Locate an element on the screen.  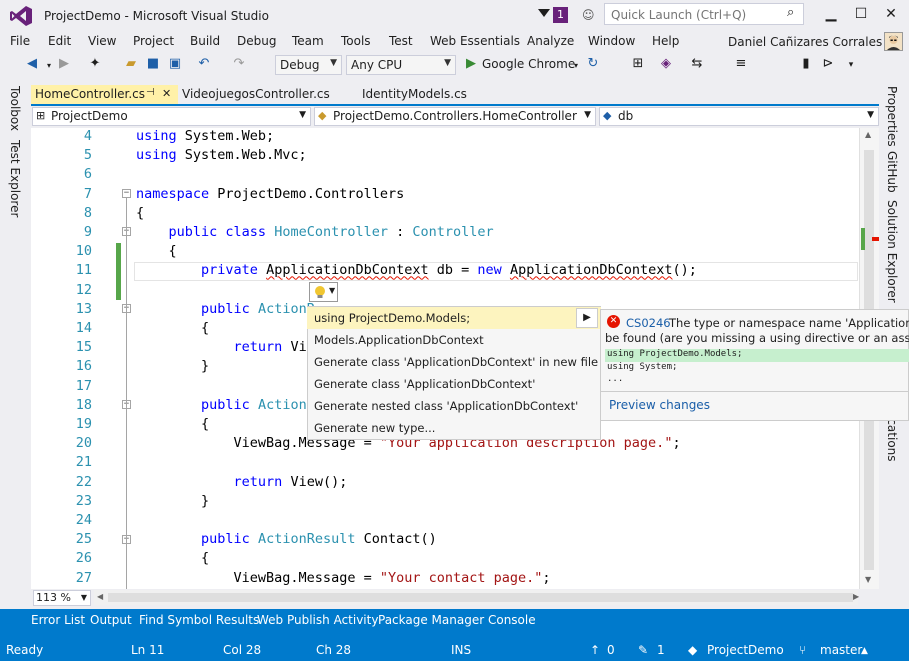
properties-panel-tab: Properties is located at coordinates (892, 116).